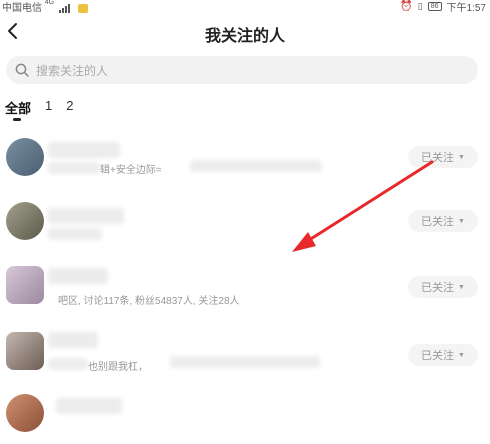 The width and height of the screenshot is (490, 444). What do you see at coordinates (22, 8) in the screenshot?
I see `carrier-label: 中国电信` at bounding box center [22, 8].